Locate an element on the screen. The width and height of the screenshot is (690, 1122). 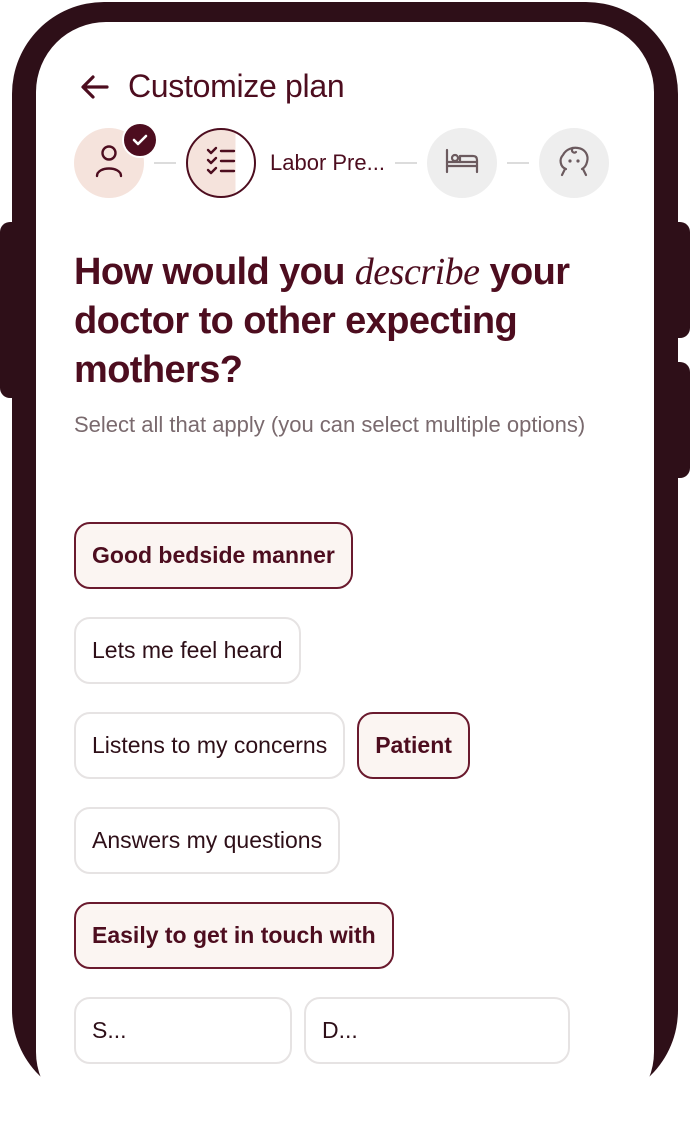
option-chip: Good bedside manner is located at coordinates (213, 555).